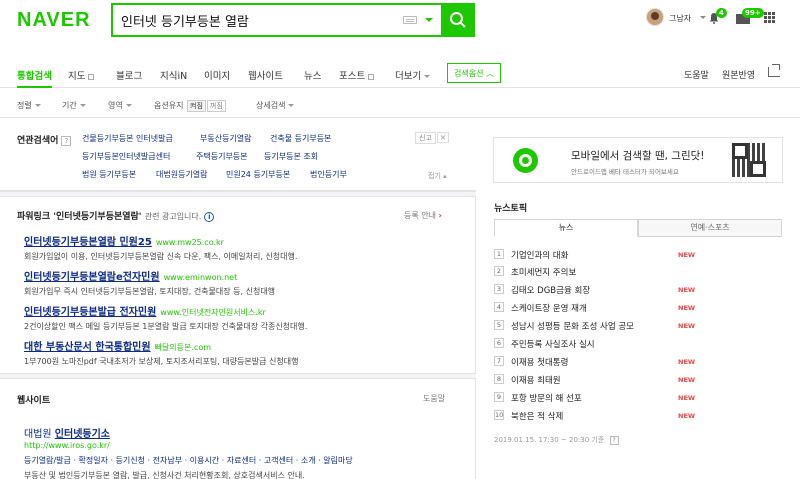  What do you see at coordinates (226, 138) in the screenshot?
I see `related-link: 부동산등기열람` at bounding box center [226, 138].